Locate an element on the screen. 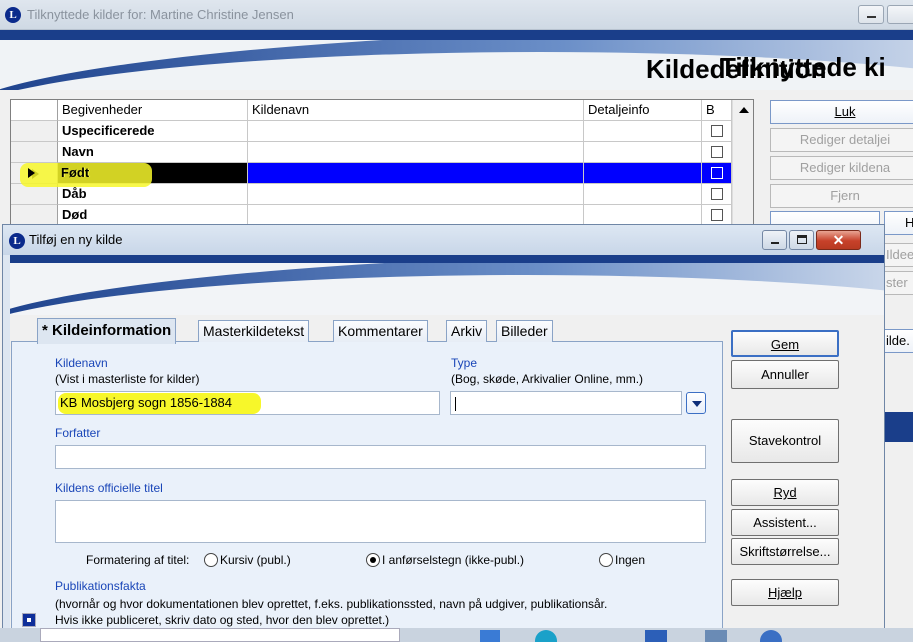 This screenshot has width=913, height=642. tab-label: Masterkildetekst is located at coordinates (254, 331).